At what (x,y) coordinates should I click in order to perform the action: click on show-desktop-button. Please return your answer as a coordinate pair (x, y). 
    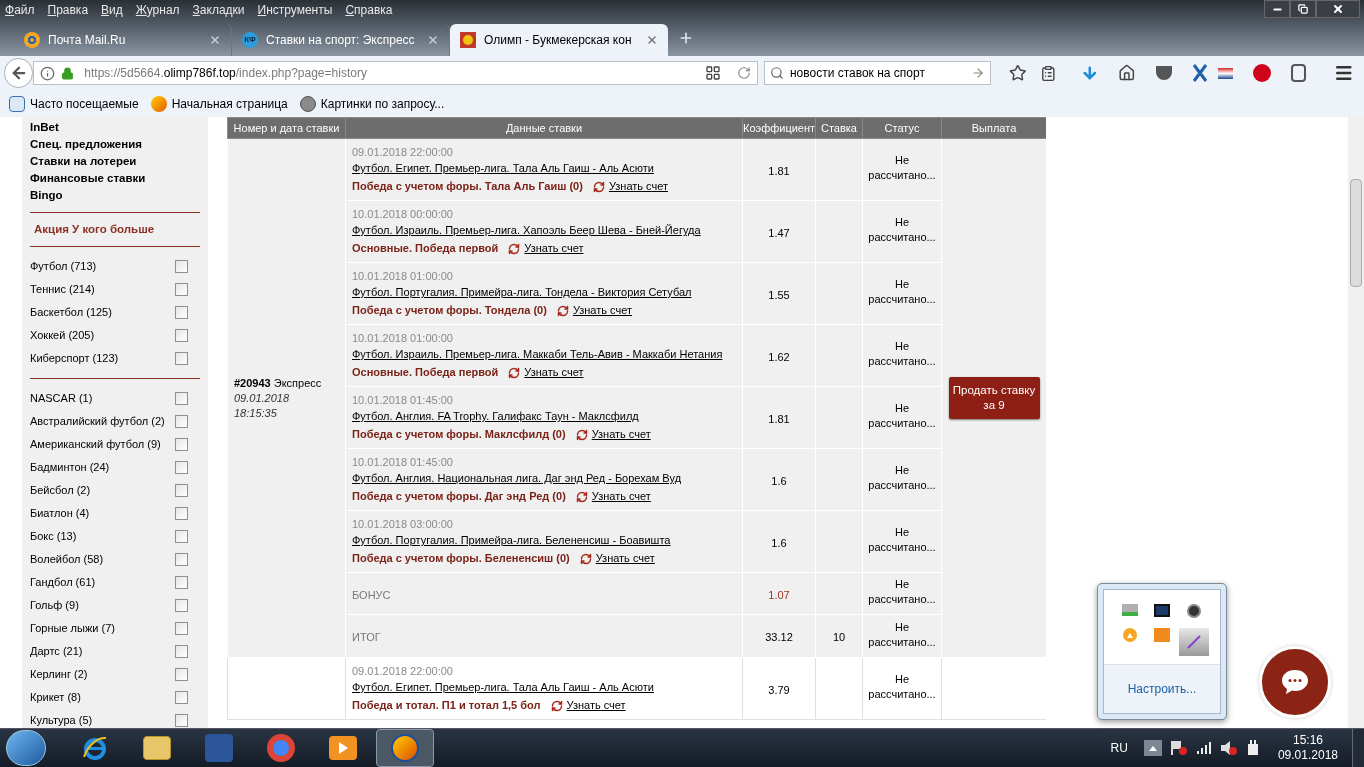
    Looking at the image, I should click on (1358, 748).